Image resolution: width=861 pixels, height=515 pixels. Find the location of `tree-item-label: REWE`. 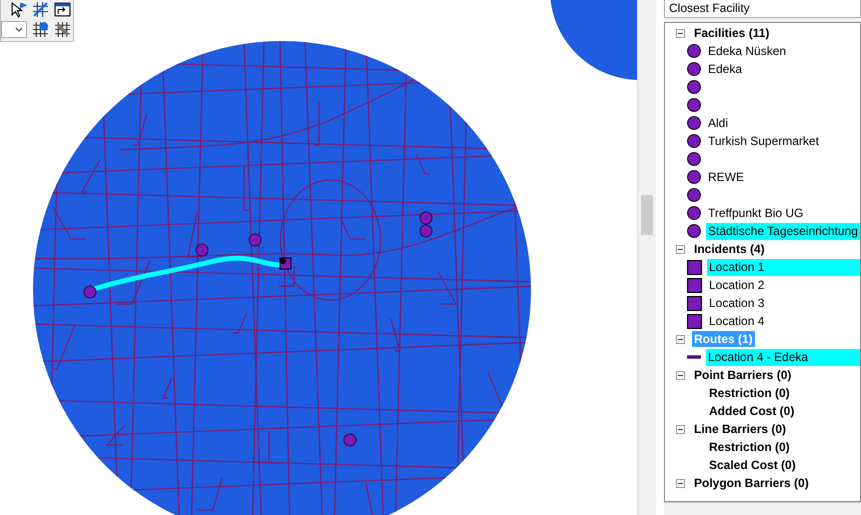

tree-item-label: REWE is located at coordinates (783, 177).